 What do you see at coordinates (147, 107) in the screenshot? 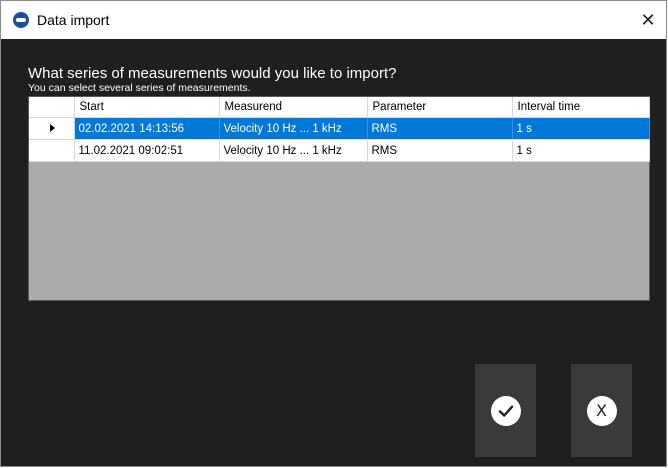
I see `column-header-start: Start` at bounding box center [147, 107].